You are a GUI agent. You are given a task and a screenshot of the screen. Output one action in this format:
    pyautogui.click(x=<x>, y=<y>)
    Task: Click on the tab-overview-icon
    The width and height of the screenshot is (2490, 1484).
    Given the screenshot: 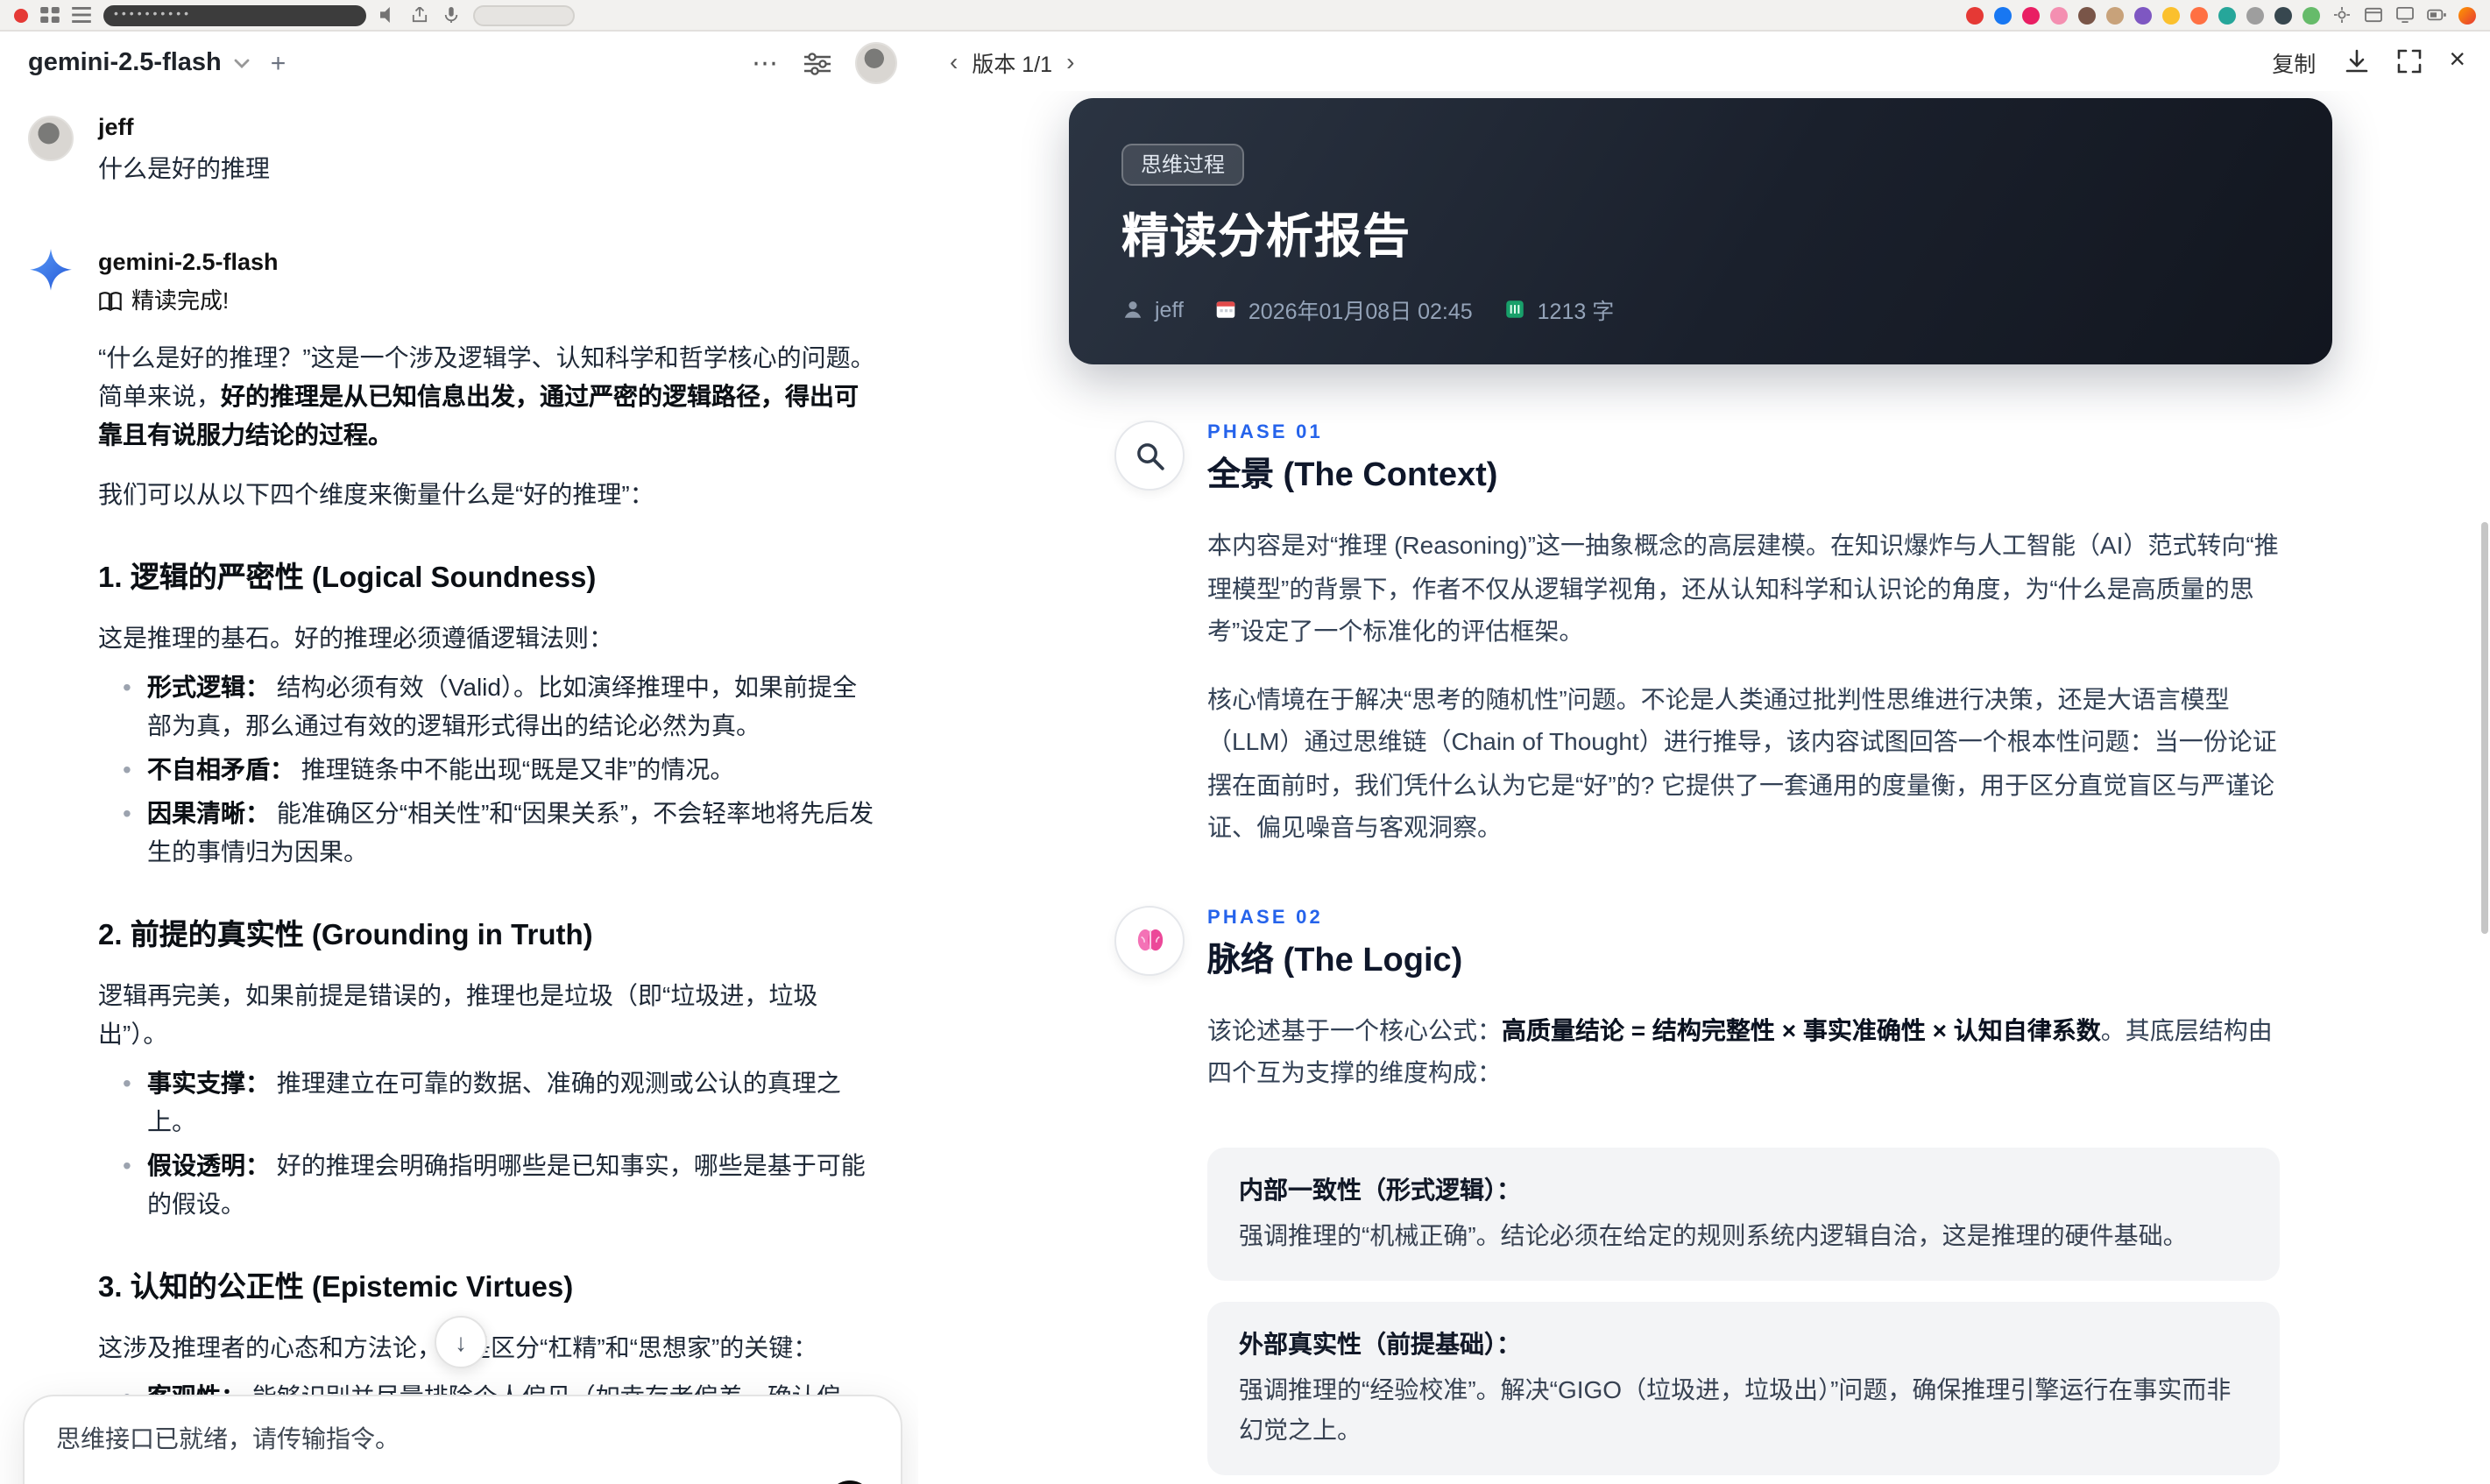 What is the action you would take?
    pyautogui.click(x=50, y=15)
    